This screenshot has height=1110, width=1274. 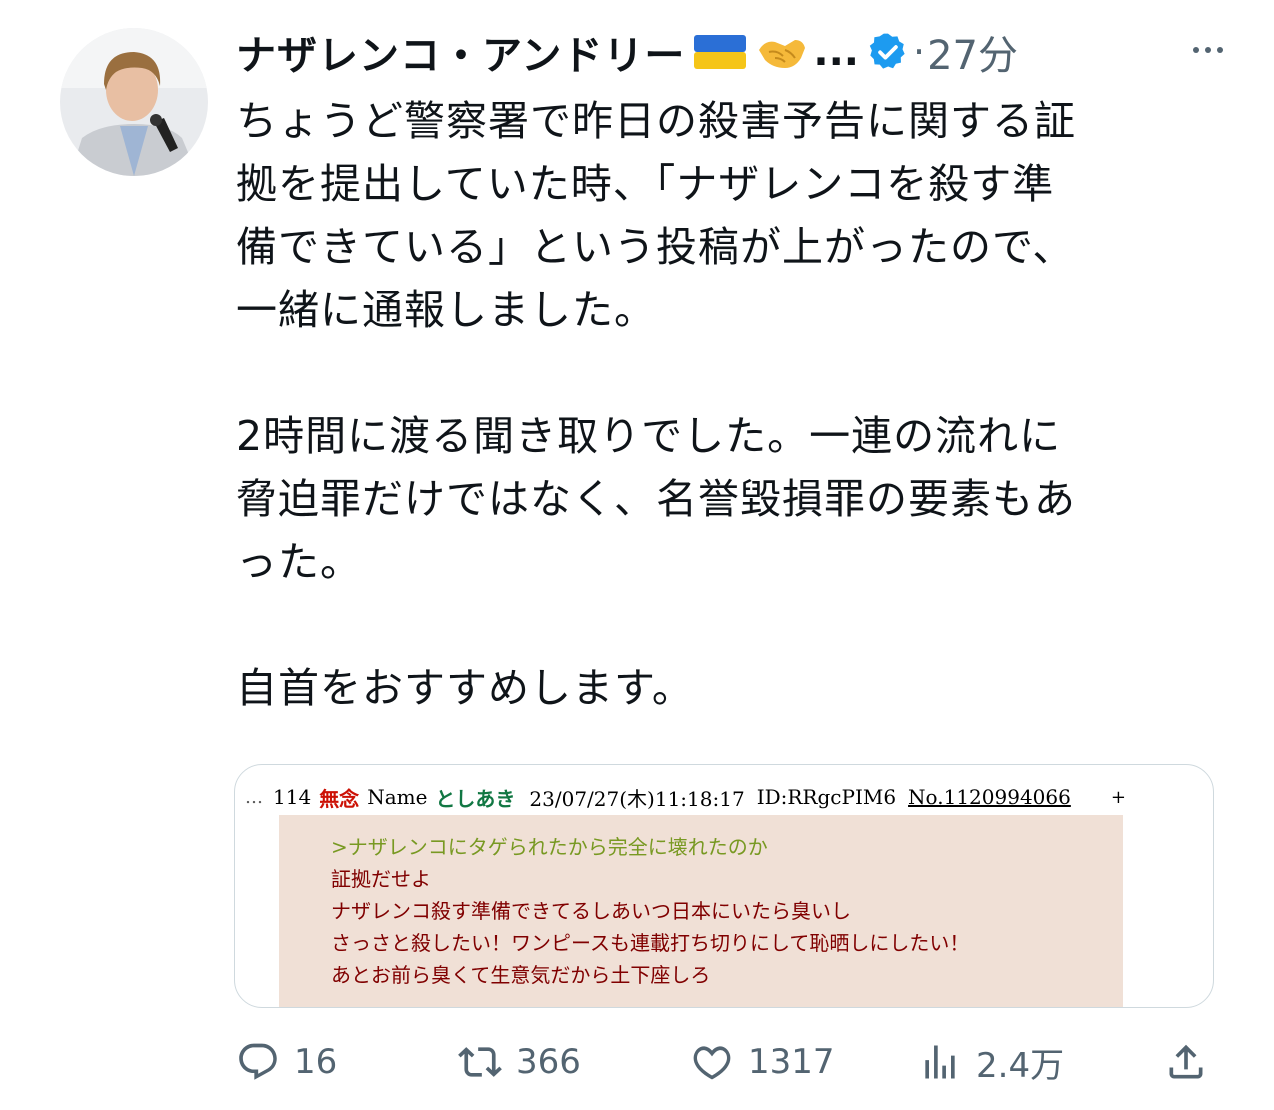 What do you see at coordinates (549, 847) in the screenshot?
I see `post-quote-line: >ナザレンコにタゲられたから完全に壊れたのか` at bounding box center [549, 847].